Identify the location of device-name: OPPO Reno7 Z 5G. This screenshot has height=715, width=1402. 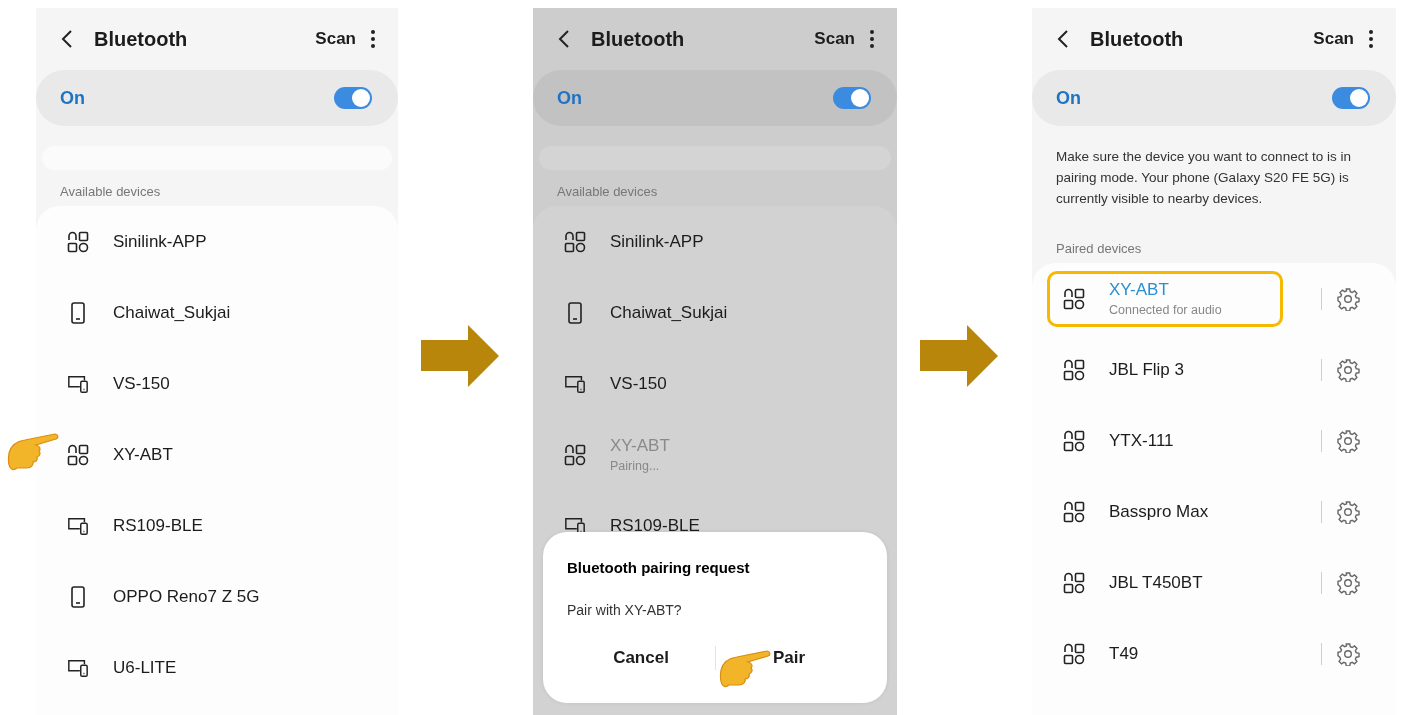
(186, 596).